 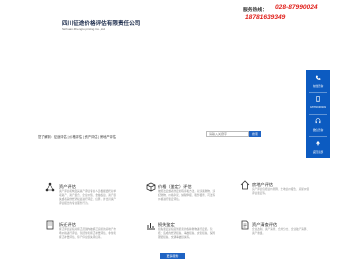 What do you see at coordinates (318, 143) in the screenshot?
I see `arrow-up-icon` at bounding box center [318, 143].